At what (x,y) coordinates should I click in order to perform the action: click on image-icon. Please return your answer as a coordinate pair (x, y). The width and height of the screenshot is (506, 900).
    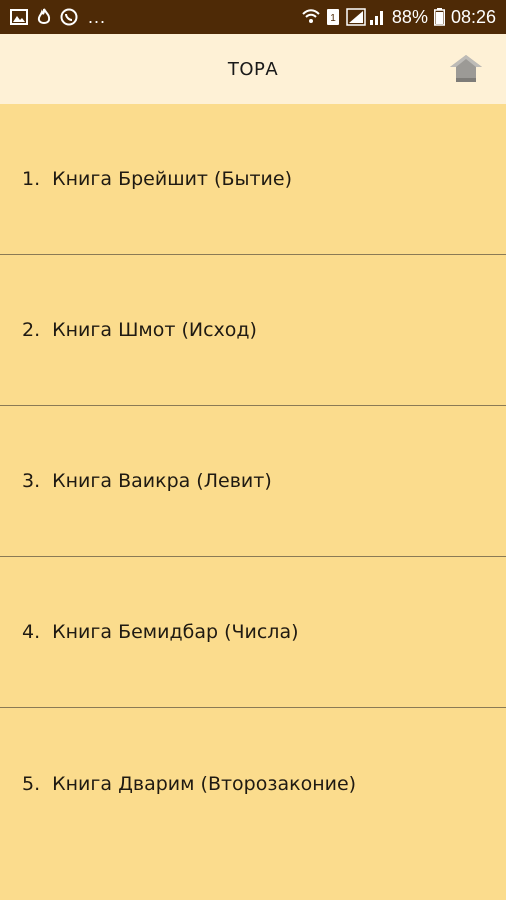
    Looking at the image, I should click on (19, 17).